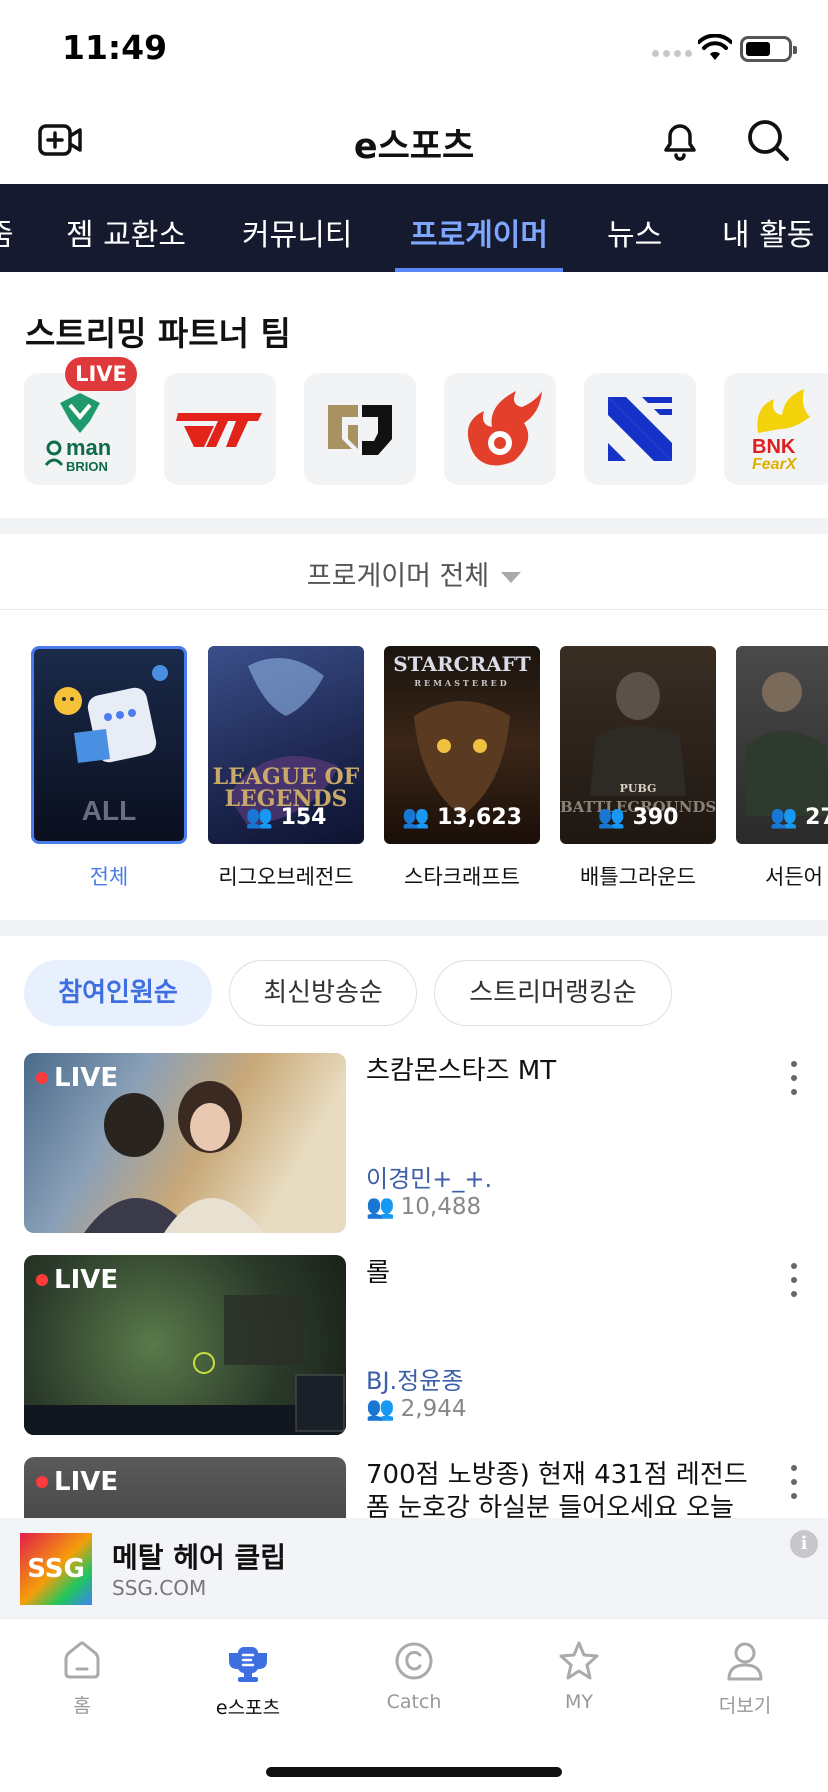 This screenshot has height=1792, width=828. Describe the element at coordinates (286, 777) in the screenshot. I see `game-art-lol-line-1: LEAGUE OF` at that location.